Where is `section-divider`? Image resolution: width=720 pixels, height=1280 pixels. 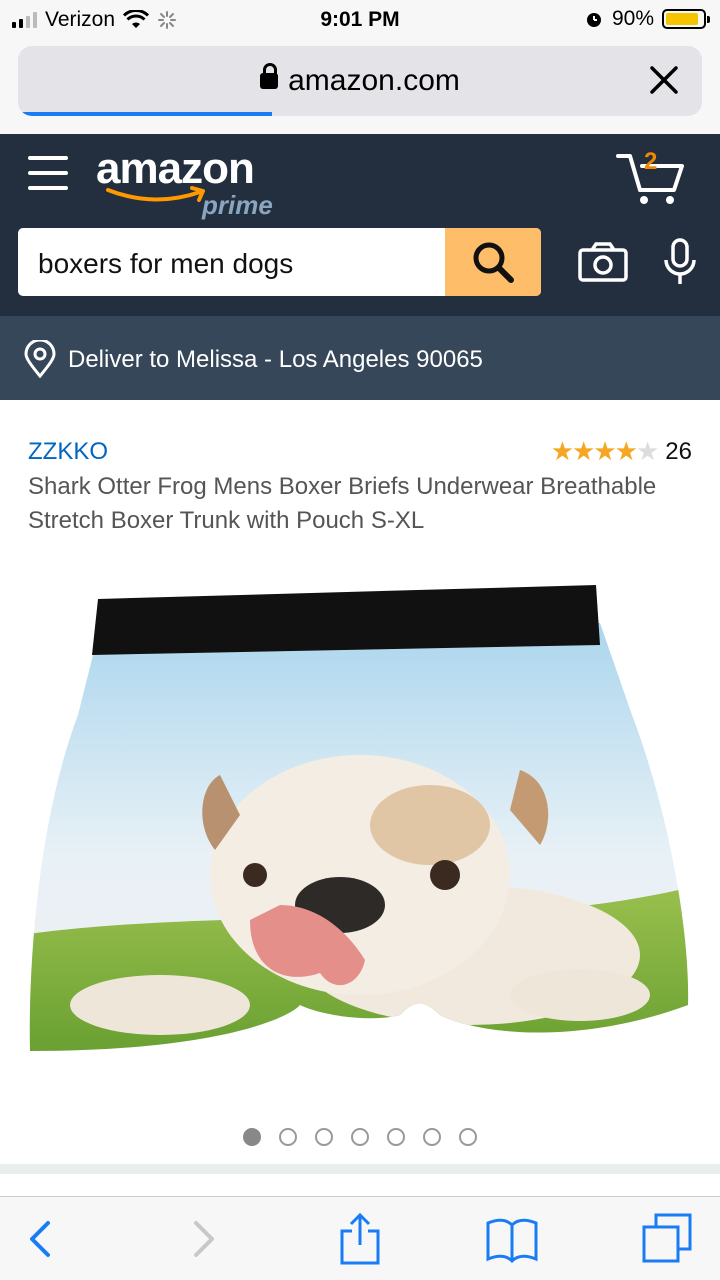
section-divider is located at coordinates (360, 1169).